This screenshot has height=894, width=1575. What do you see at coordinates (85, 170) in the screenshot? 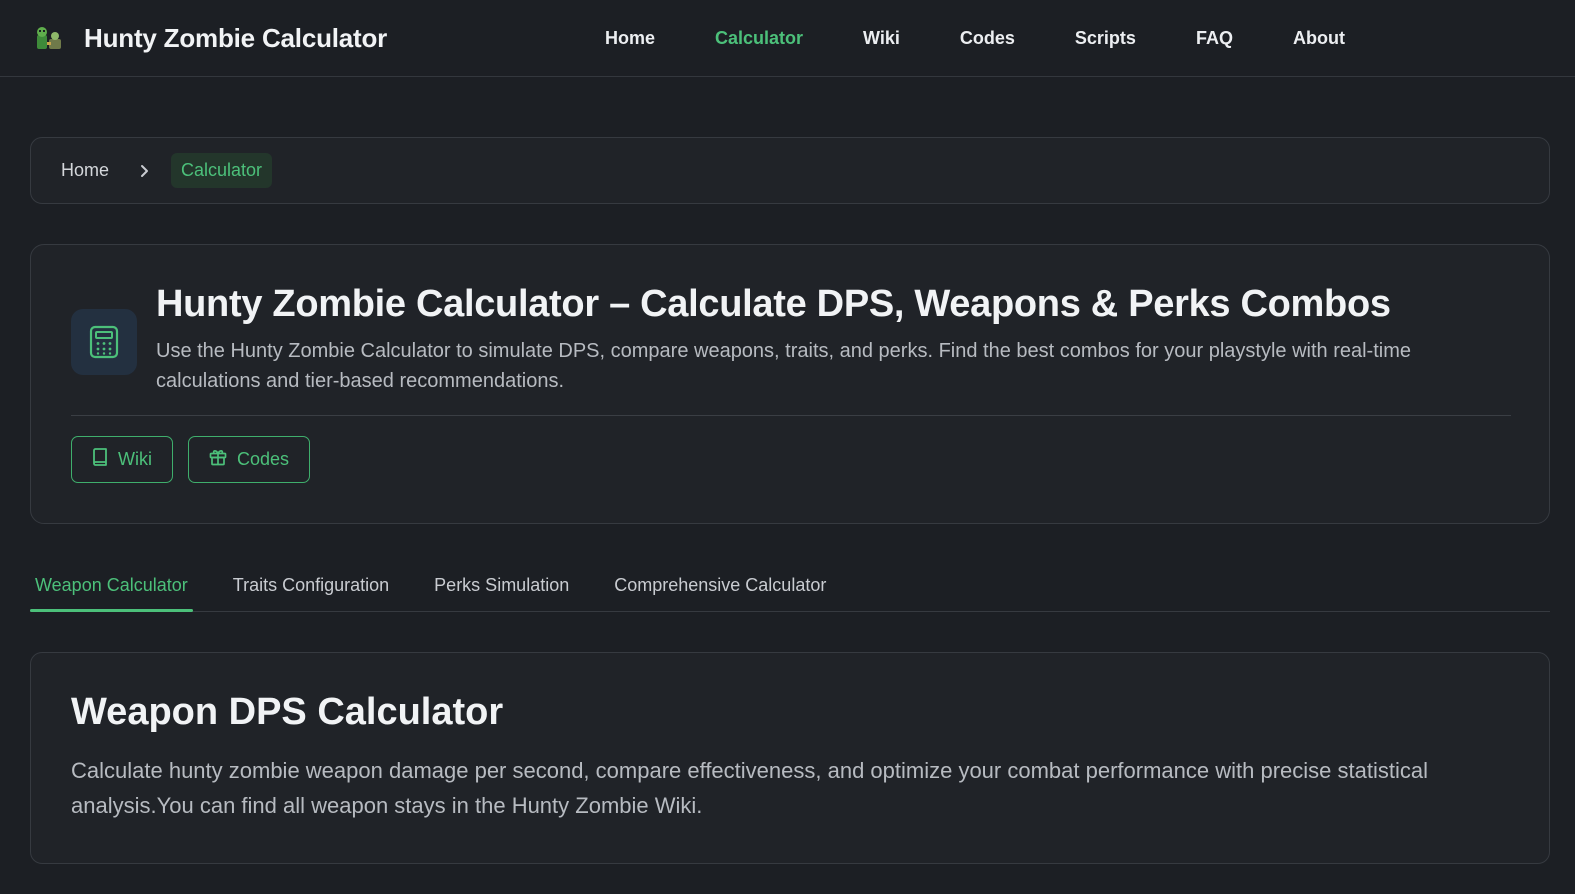
I see `breadcrumb-home-link: Home` at bounding box center [85, 170].